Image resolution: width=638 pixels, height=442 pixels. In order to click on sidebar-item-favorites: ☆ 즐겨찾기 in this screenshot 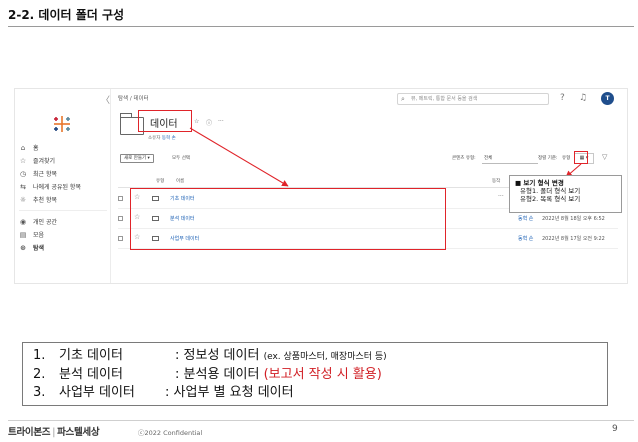, I will do `click(37, 161)`.